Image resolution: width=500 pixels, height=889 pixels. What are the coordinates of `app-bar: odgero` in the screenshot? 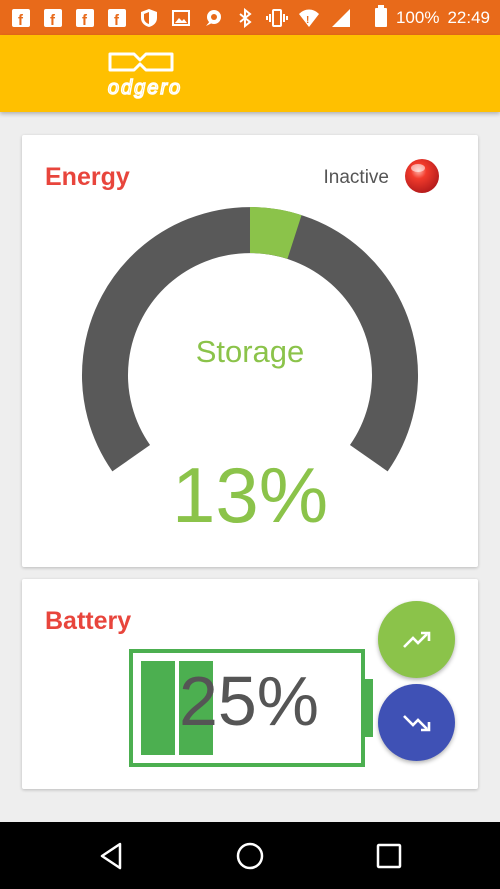 It's located at (250, 73).